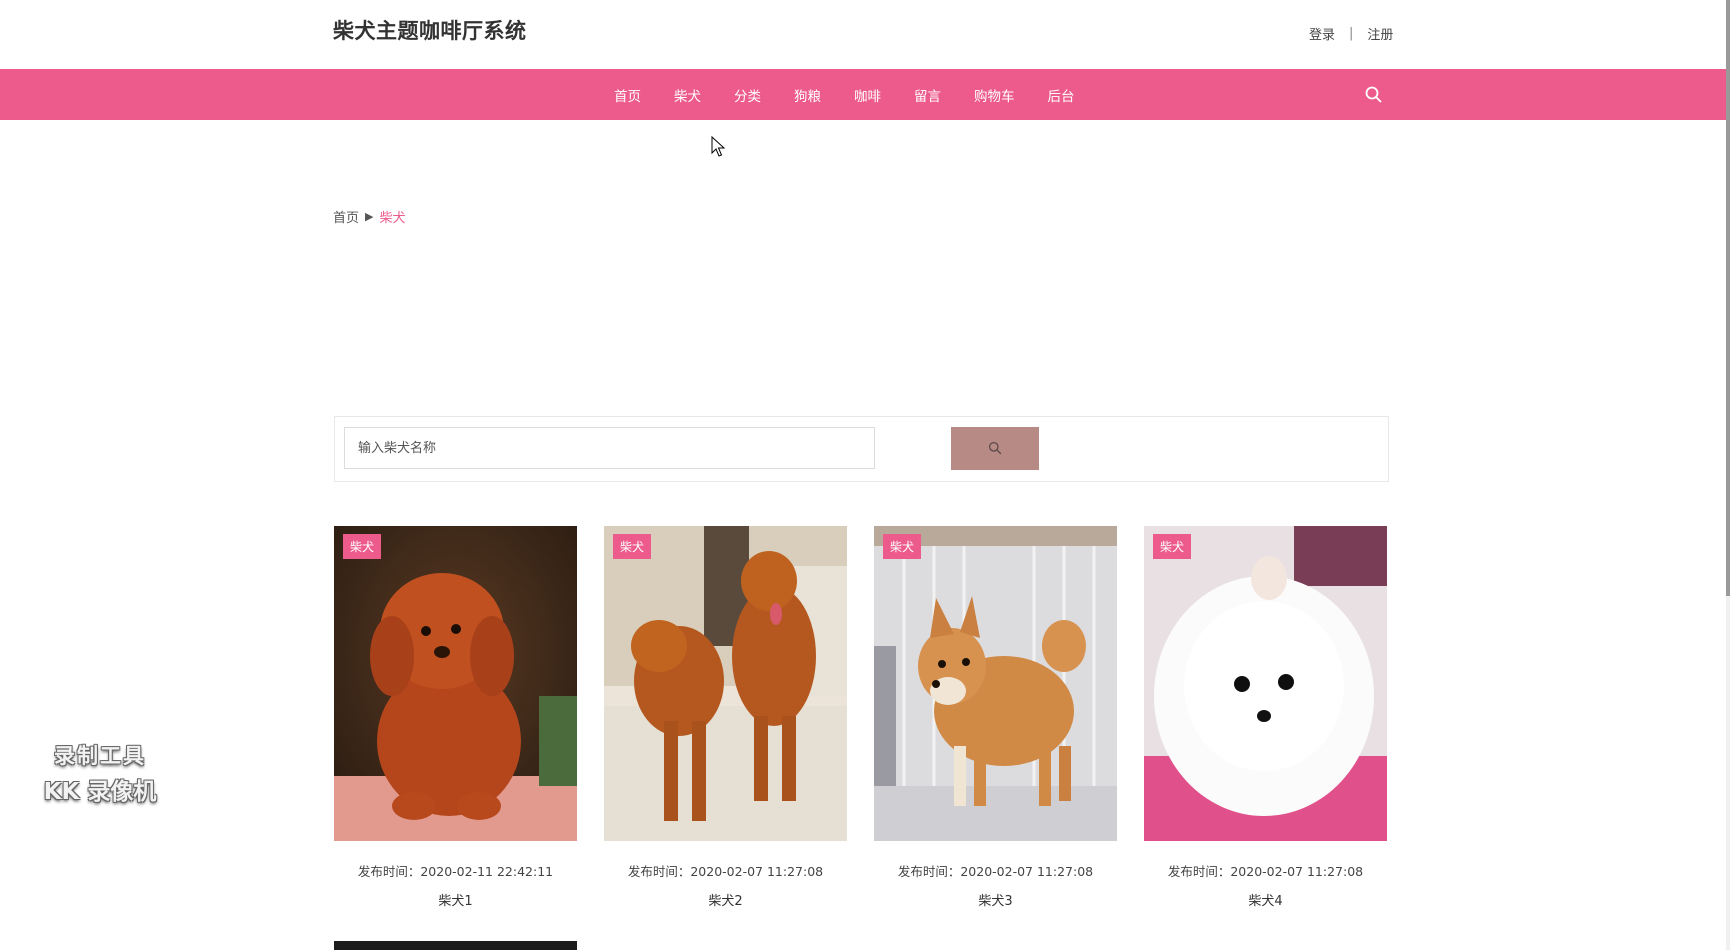  I want to click on nav-item-dog-food: 狗粮, so click(807, 95).